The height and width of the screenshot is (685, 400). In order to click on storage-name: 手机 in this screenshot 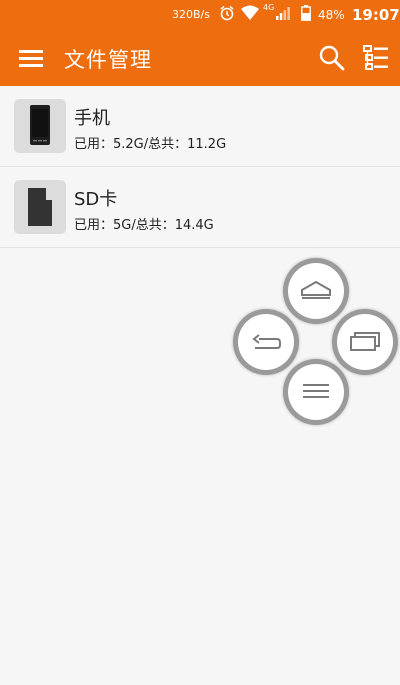, I will do `click(92, 118)`.